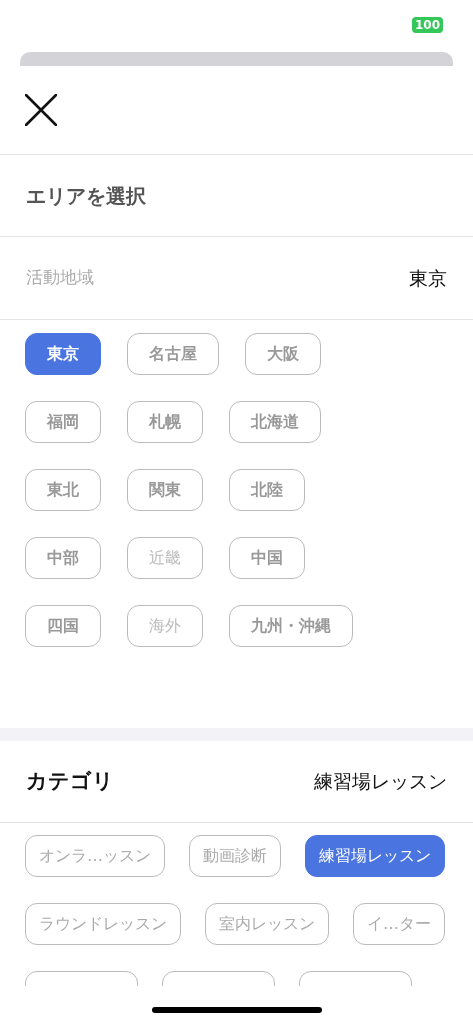  What do you see at coordinates (63, 422) in the screenshot?
I see `area-chip: 福岡` at bounding box center [63, 422].